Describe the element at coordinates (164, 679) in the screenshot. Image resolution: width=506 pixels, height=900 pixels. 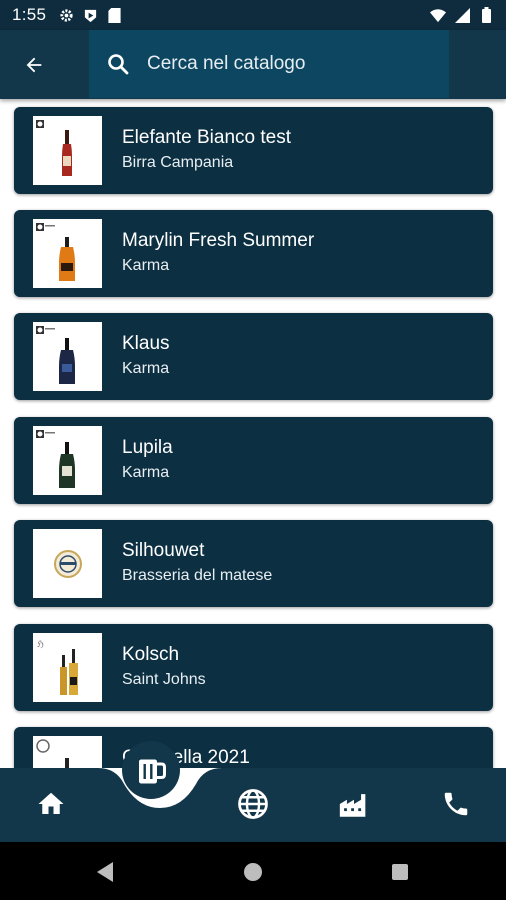
I see `product-brewery: Saint Johns` at that location.